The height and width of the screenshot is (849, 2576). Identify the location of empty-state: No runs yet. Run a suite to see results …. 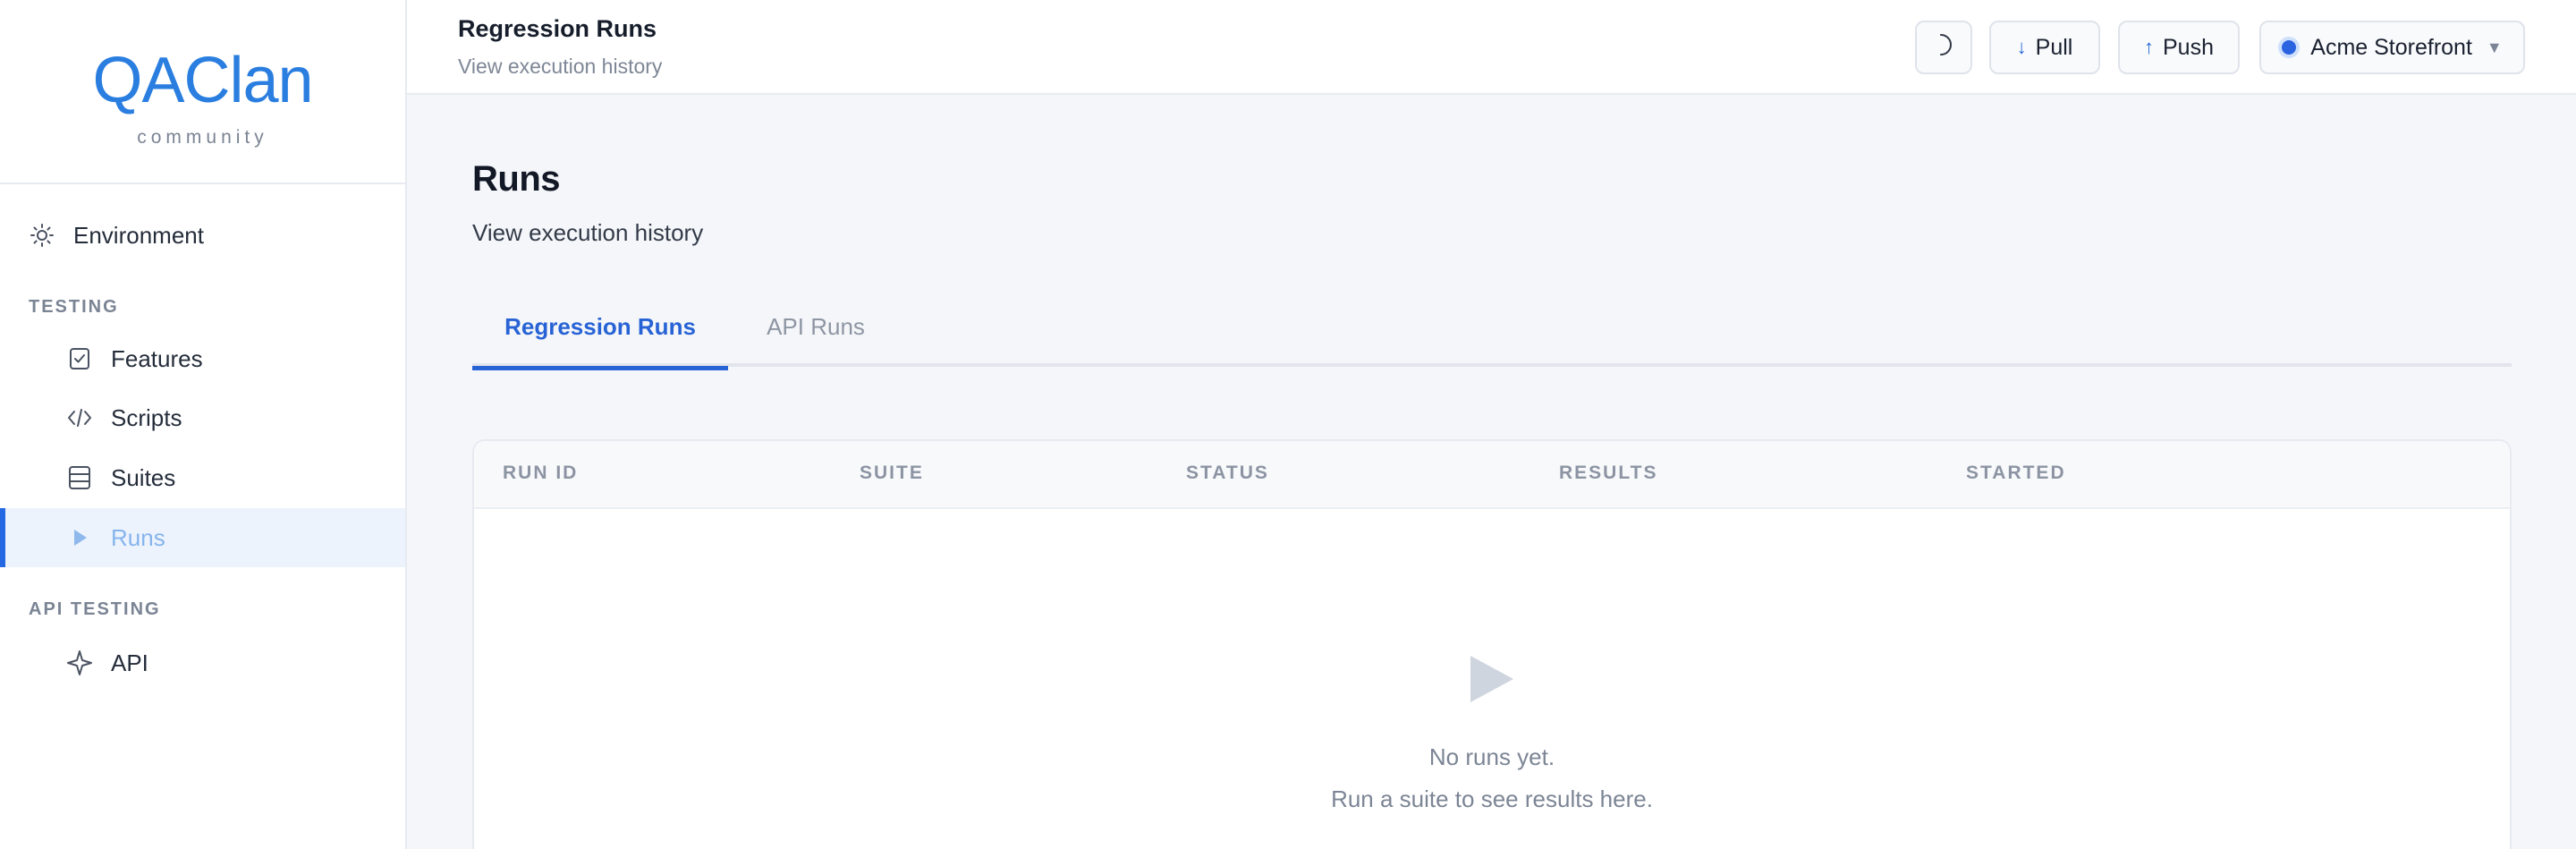
(1492, 734).